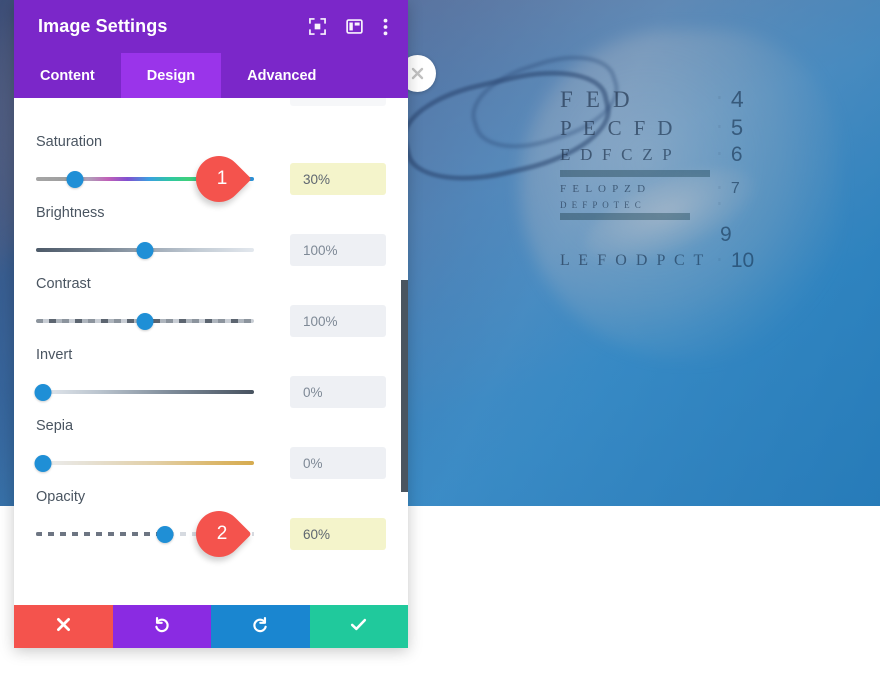  I want to click on checkmark-icon, so click(358, 627).